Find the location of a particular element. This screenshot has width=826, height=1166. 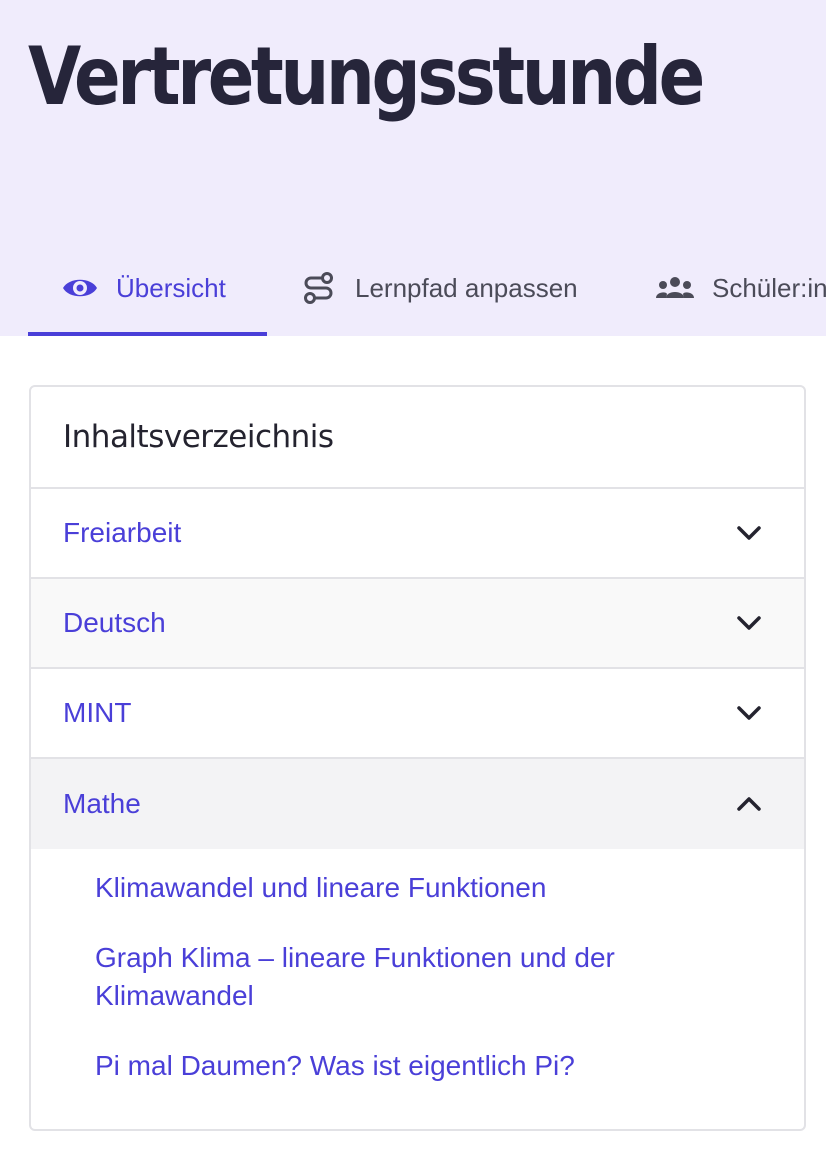

toc-title: Inhaltsverzeichnis is located at coordinates (417, 438).